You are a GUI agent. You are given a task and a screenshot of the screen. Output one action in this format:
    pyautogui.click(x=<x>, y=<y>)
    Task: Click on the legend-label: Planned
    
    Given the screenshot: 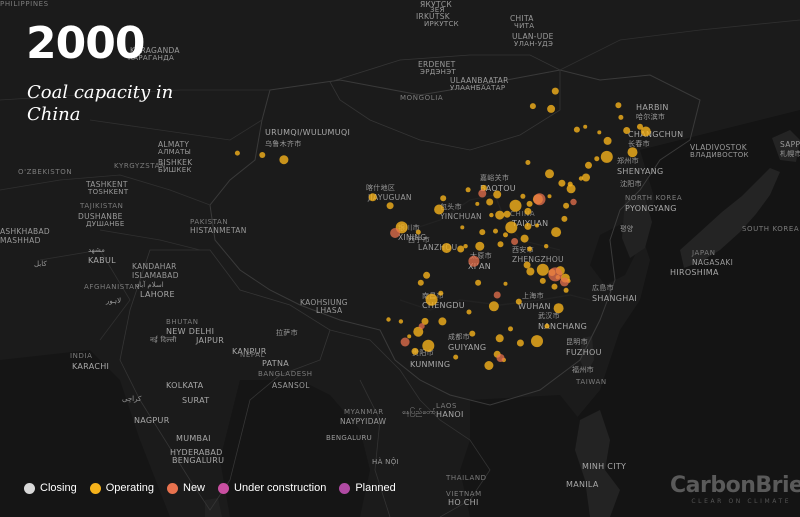 What is the action you would take?
    pyautogui.click(x=375, y=488)
    